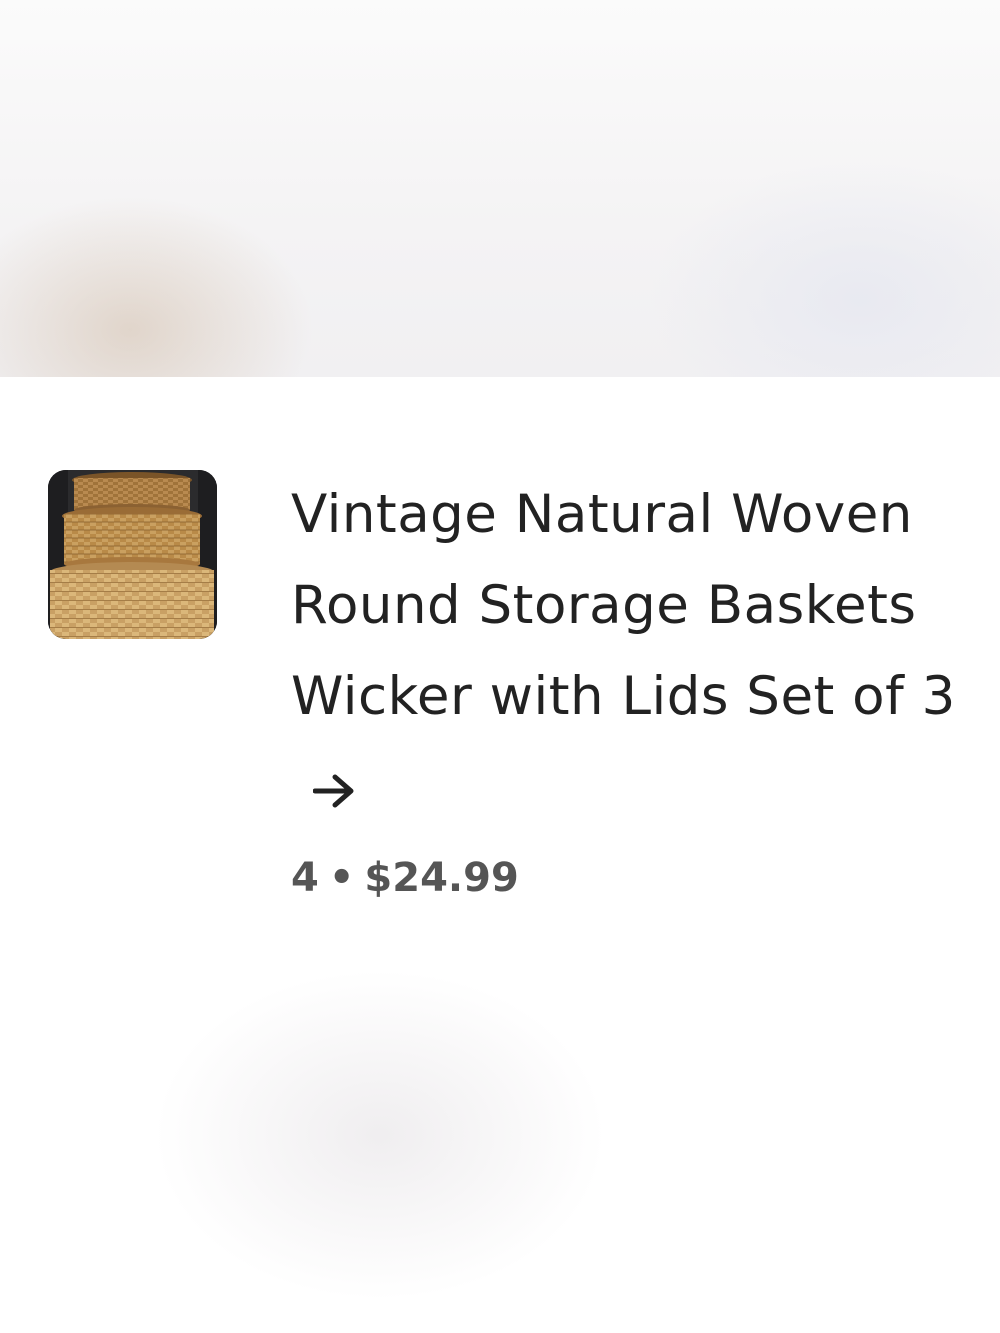 This screenshot has width=1000, height=1333. I want to click on listing-meta: 4 • $24.99, so click(405, 878).